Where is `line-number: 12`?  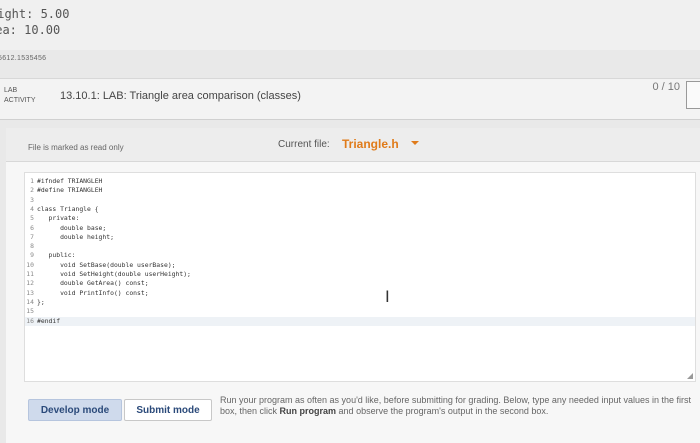
line-number: 12 is located at coordinates (30, 283).